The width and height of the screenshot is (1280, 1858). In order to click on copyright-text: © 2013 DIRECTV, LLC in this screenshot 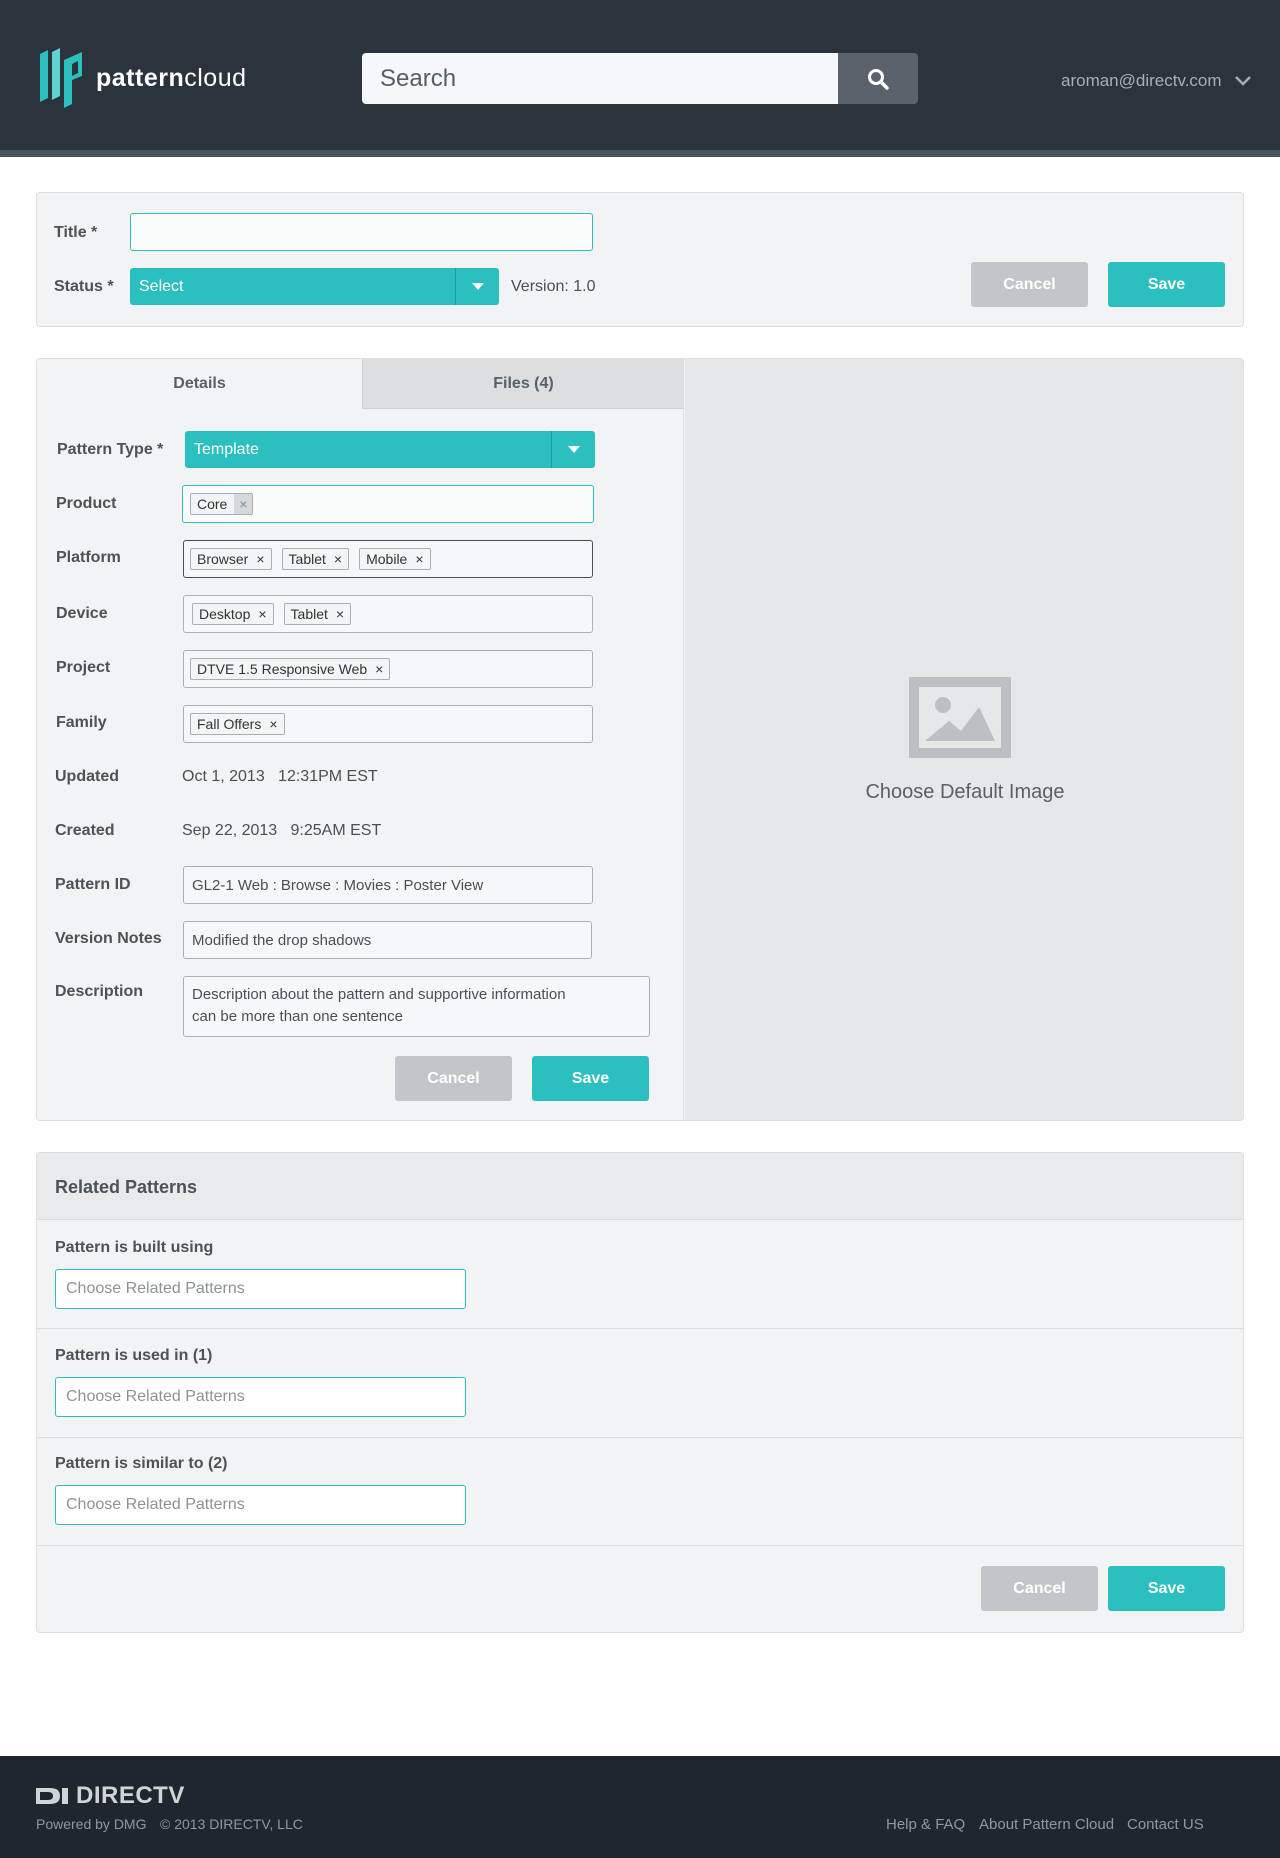, I will do `click(231, 1824)`.